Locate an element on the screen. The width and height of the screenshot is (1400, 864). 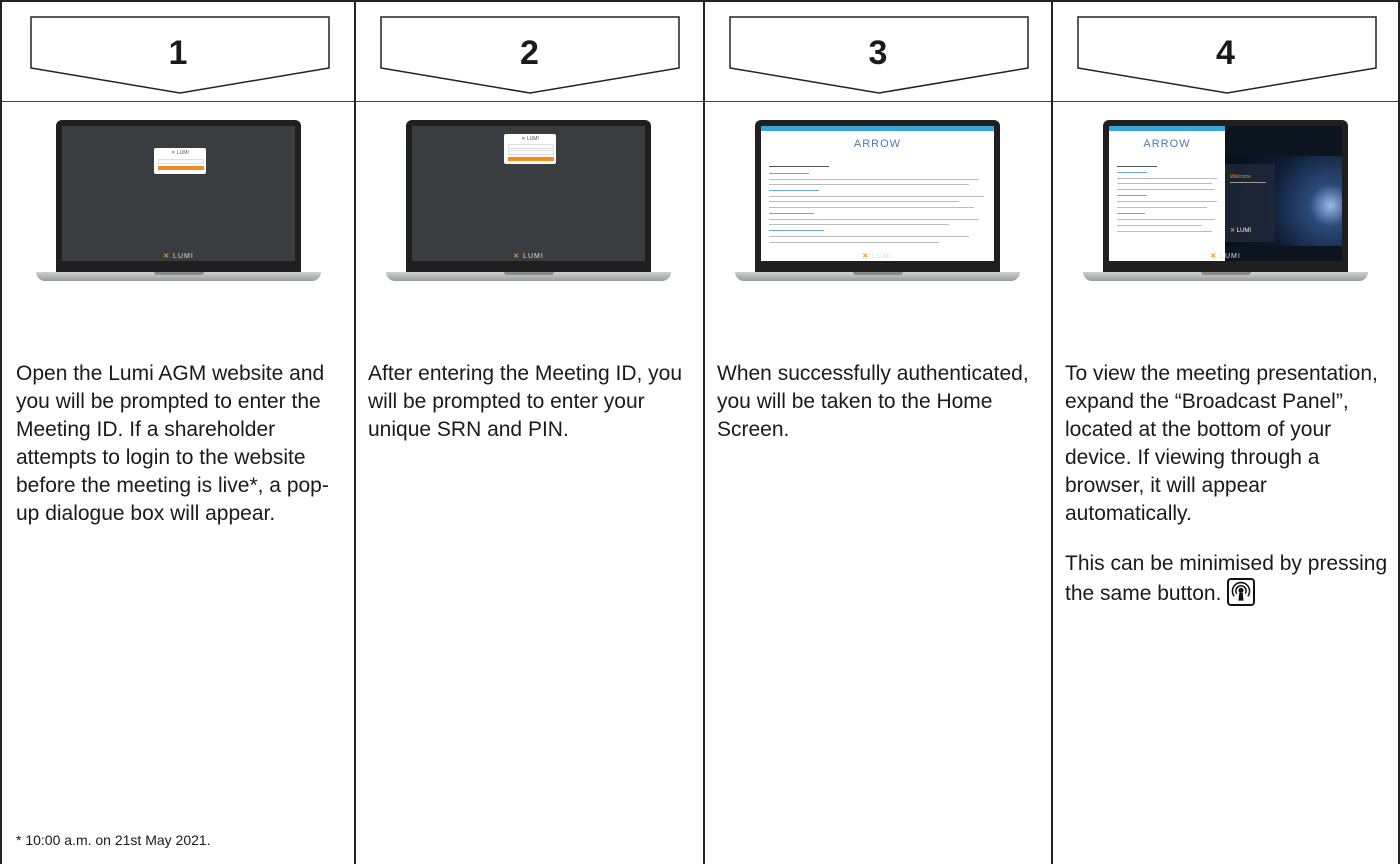
broadcast-icon is located at coordinates (1241, 592).